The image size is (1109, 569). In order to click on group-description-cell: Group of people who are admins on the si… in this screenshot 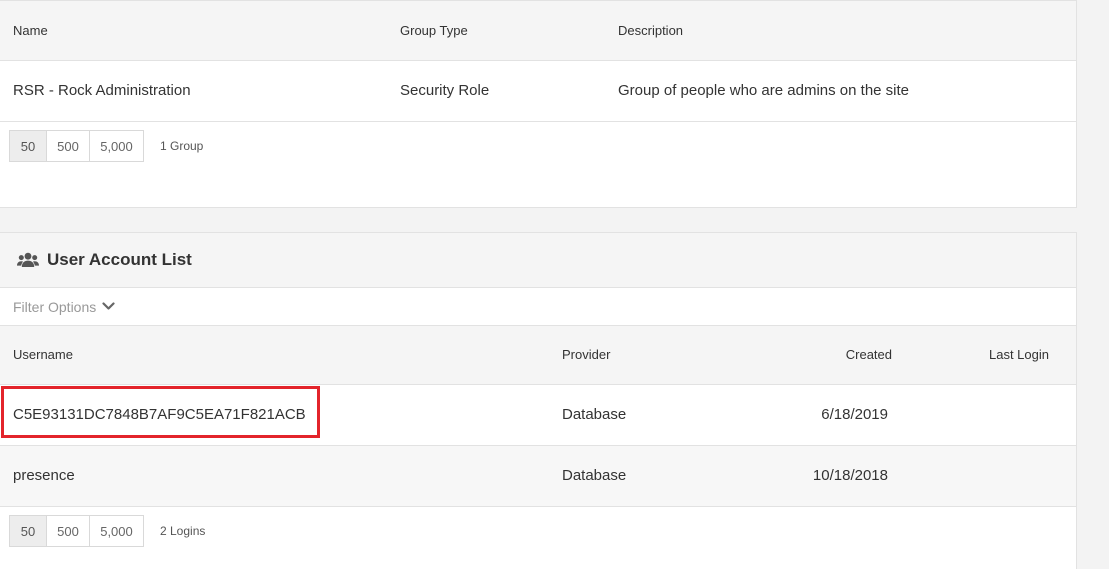, I will do `click(764, 90)`.